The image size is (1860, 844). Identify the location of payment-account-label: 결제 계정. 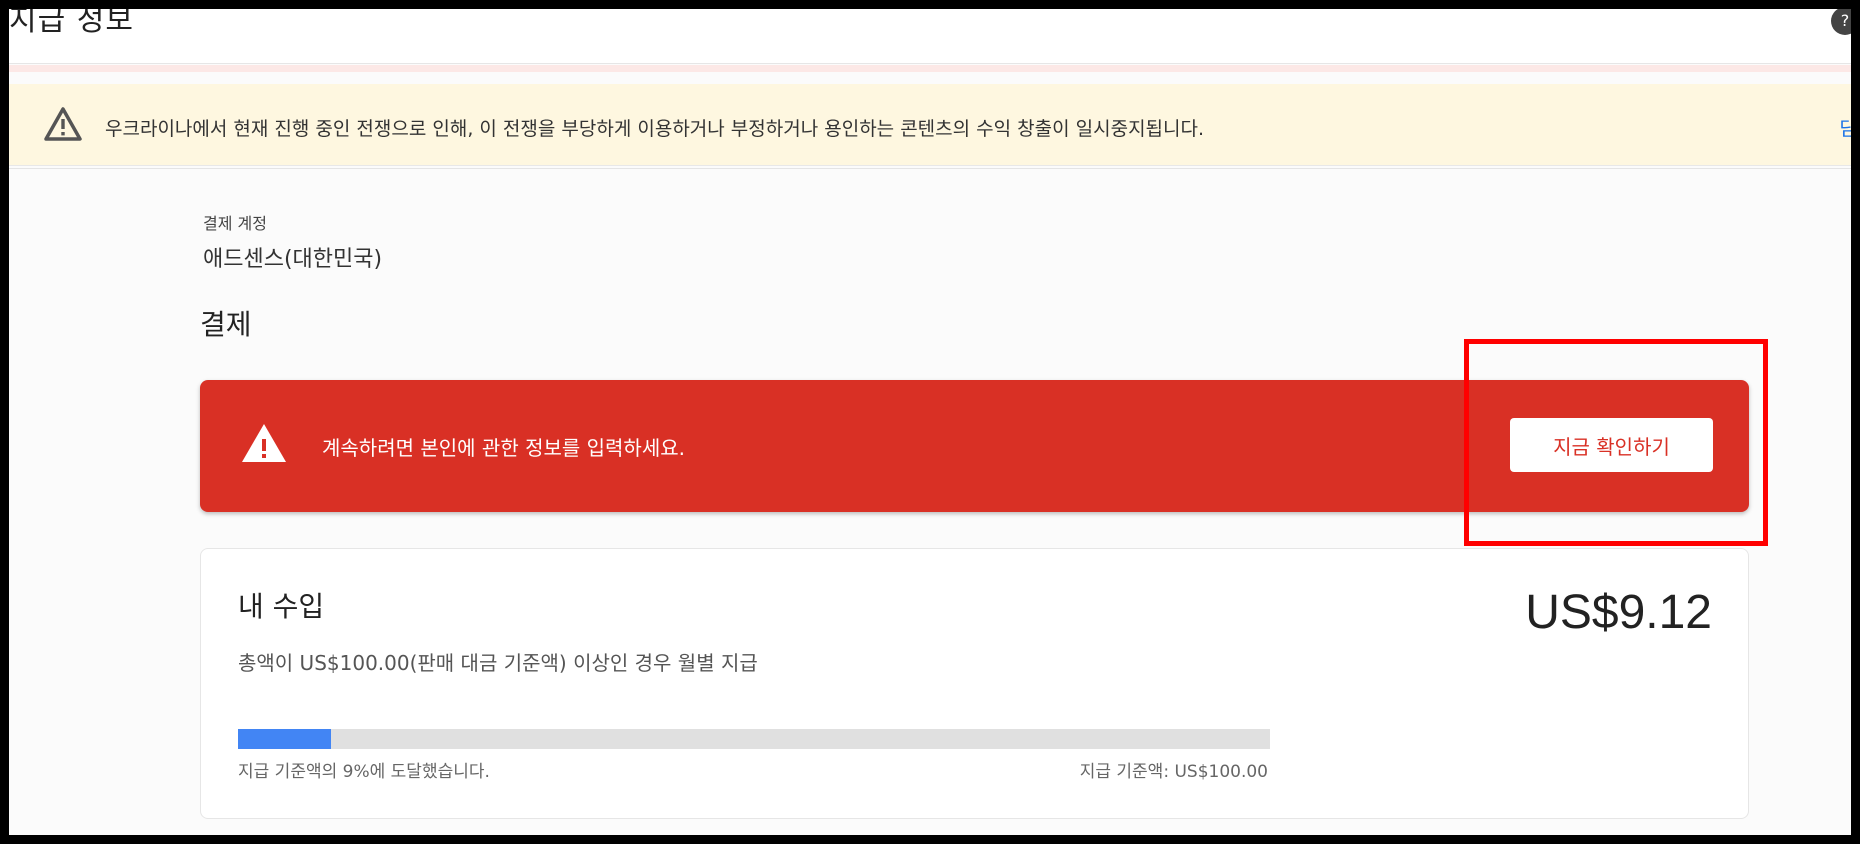
(235, 223).